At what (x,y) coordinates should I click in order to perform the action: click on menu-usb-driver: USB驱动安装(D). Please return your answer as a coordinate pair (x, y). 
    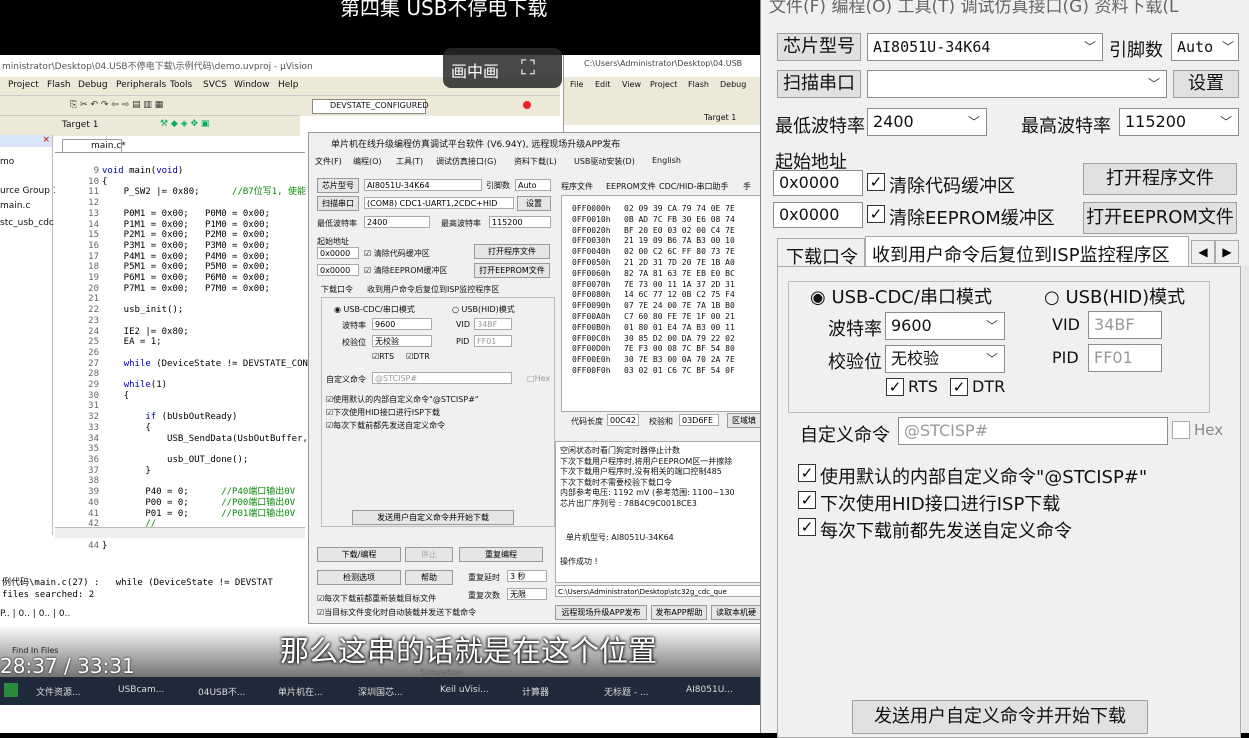
    Looking at the image, I should click on (604, 161).